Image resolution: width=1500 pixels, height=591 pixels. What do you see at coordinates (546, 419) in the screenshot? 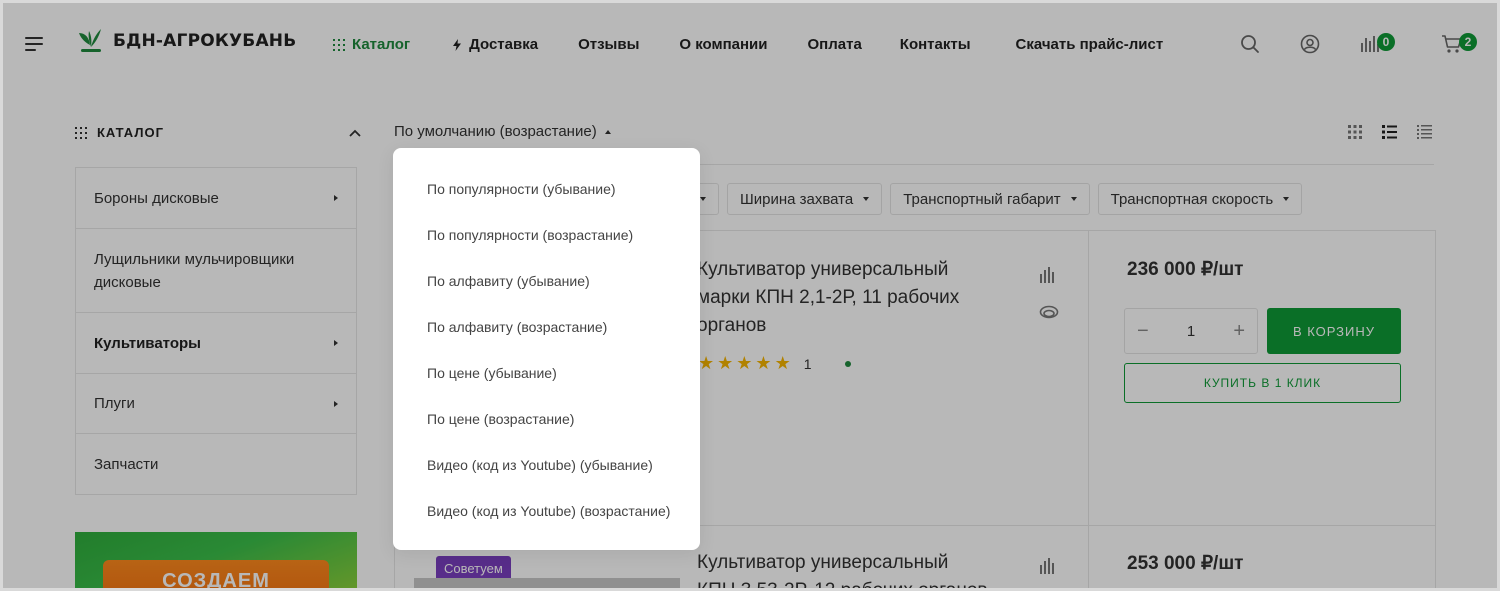
I see `sort-option: По цене (возрастание)` at bounding box center [546, 419].